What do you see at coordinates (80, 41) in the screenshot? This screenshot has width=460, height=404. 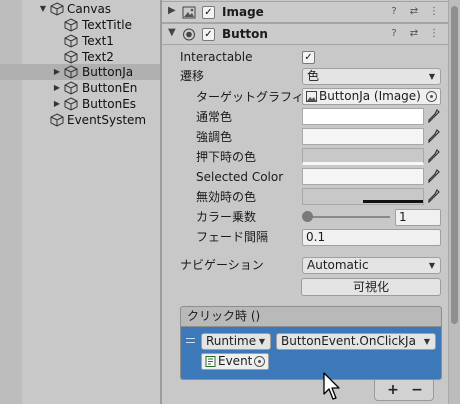 I see `hierarchy-item-text1: Text1` at bounding box center [80, 41].